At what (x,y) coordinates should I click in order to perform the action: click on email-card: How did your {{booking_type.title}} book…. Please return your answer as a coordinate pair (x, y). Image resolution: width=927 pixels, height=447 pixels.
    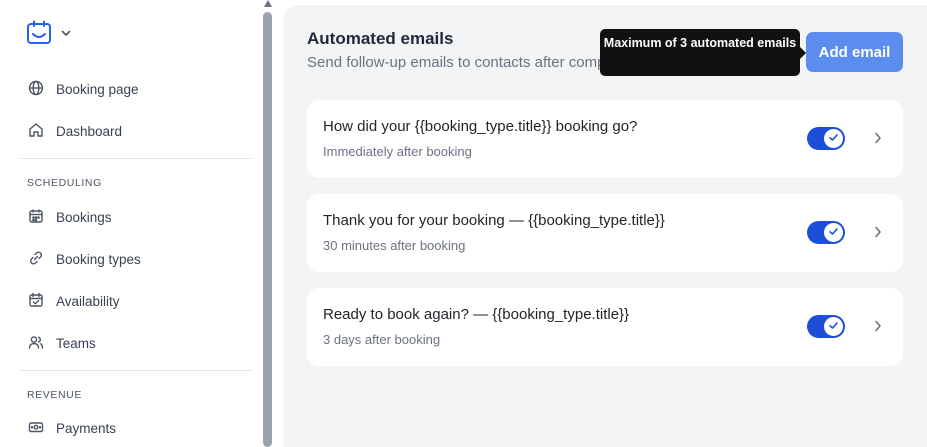
    Looking at the image, I should click on (605, 139).